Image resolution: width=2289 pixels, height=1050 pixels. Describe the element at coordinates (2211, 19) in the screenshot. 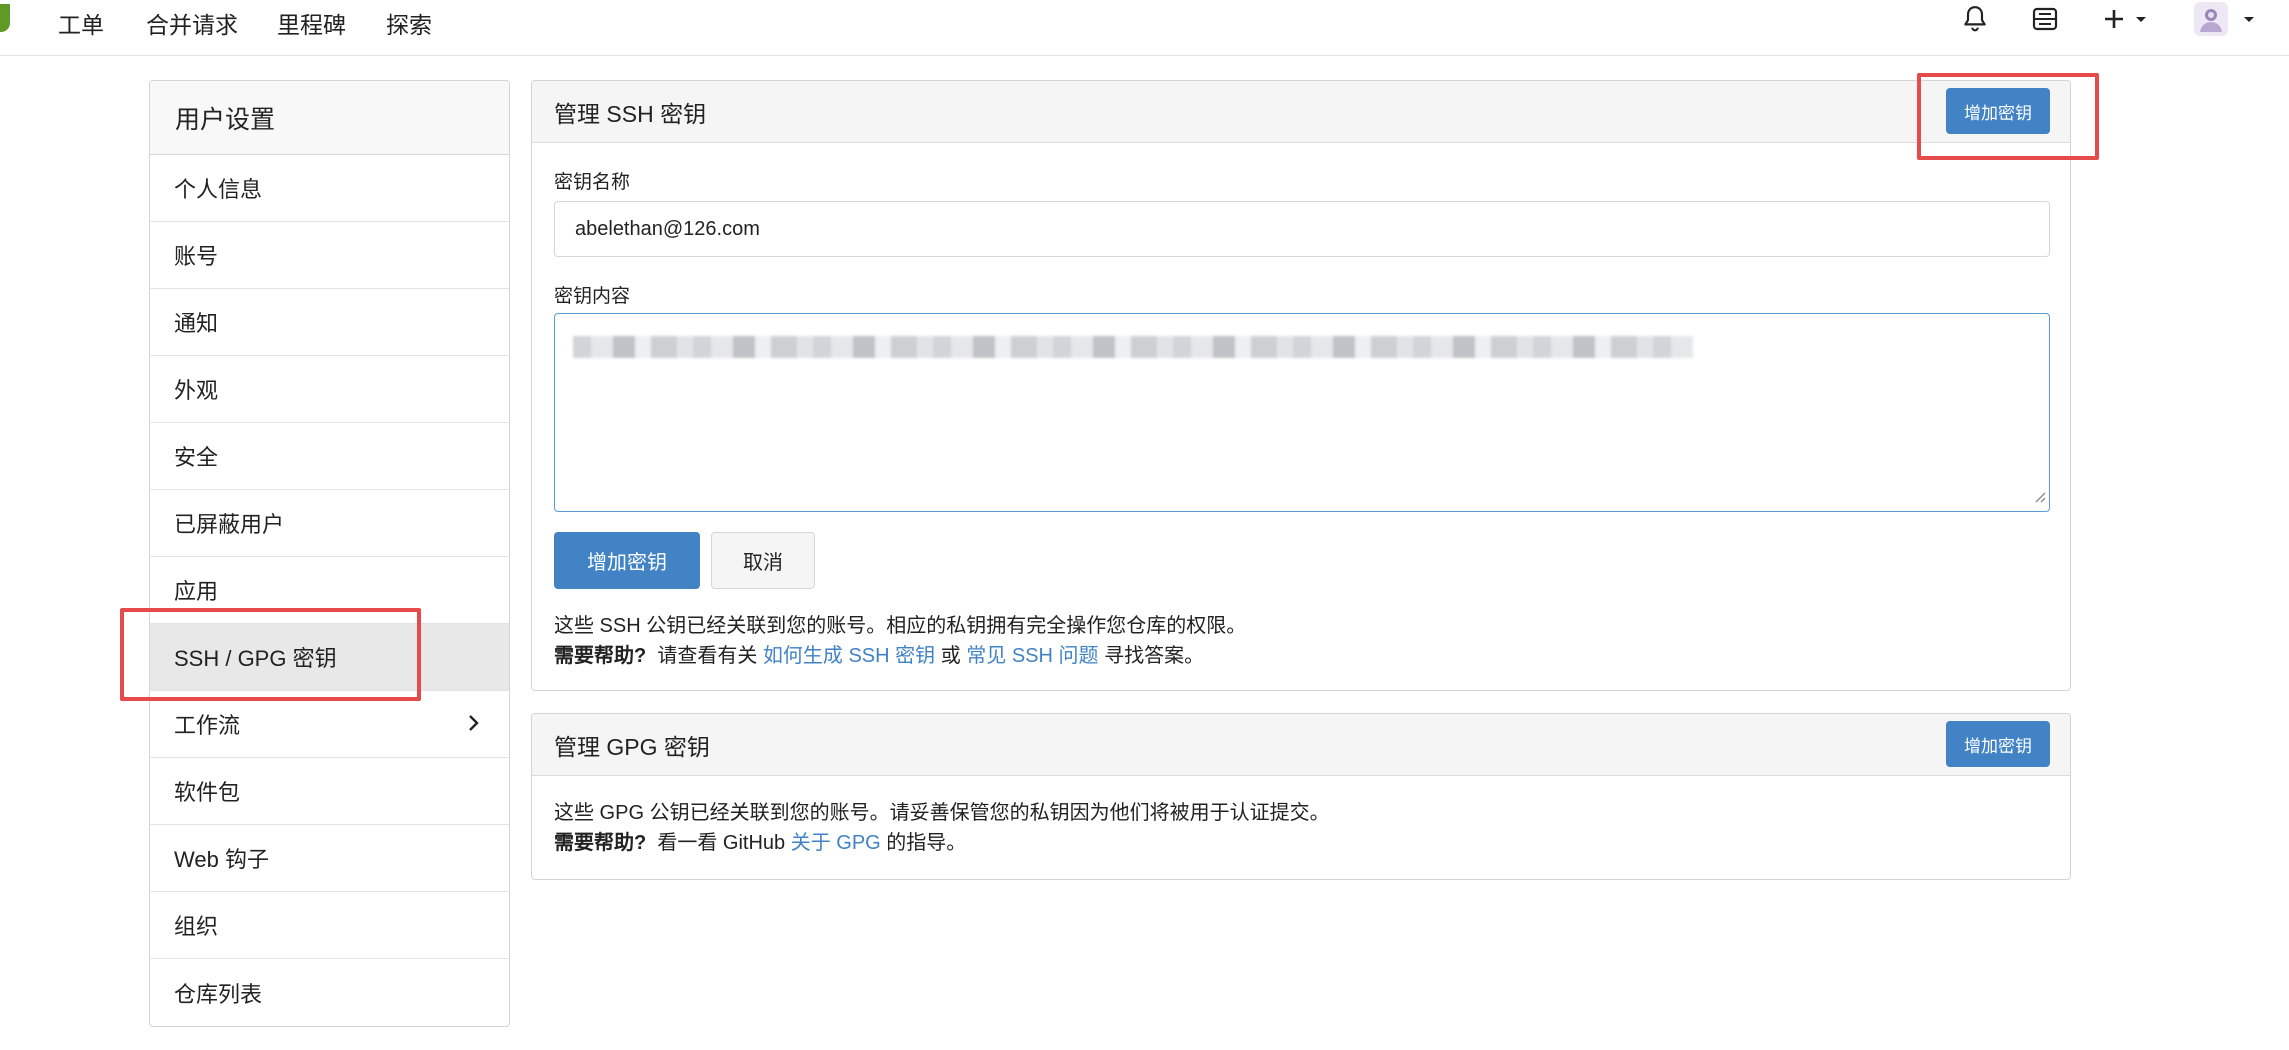

I see `avatar` at that location.